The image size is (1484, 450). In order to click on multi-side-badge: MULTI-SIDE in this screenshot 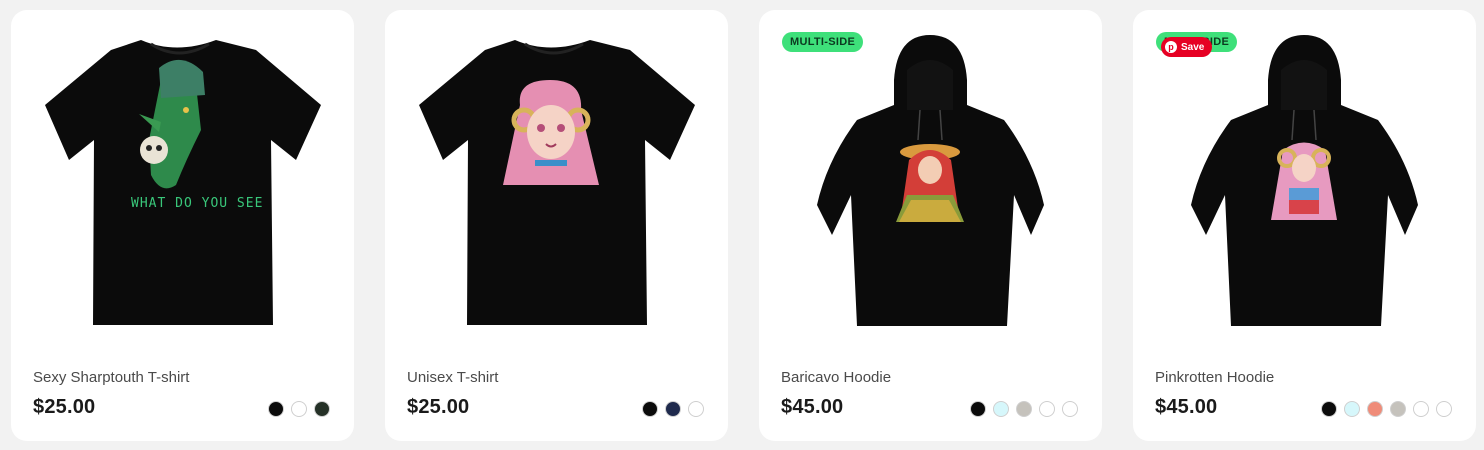, I will do `click(823, 42)`.